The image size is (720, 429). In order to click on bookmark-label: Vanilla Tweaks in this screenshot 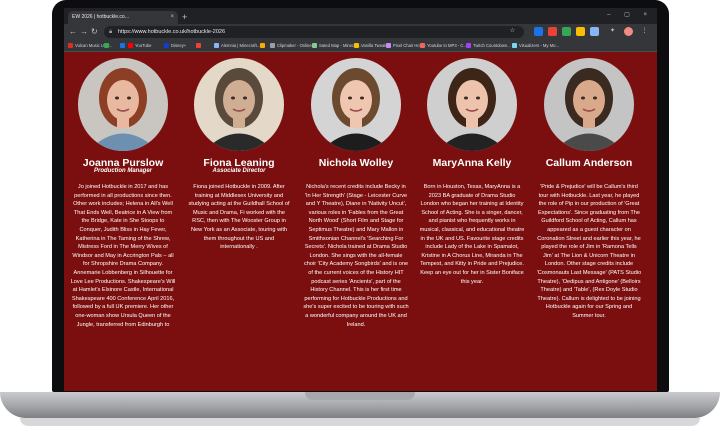, I will do `click(375, 45)`.